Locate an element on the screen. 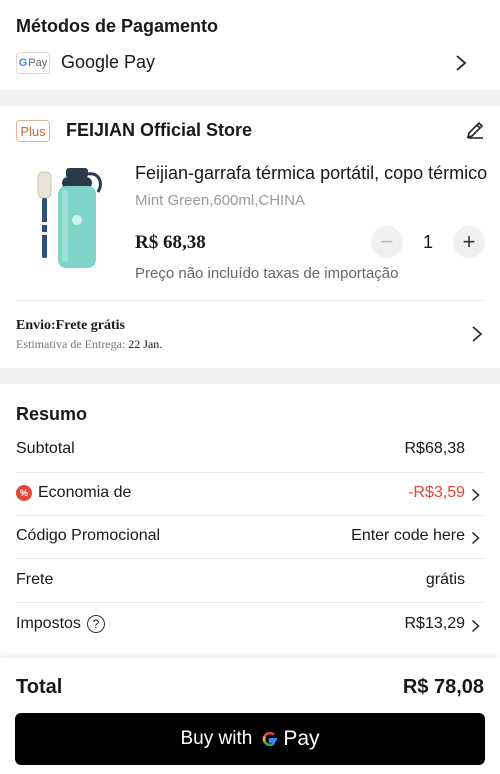  delivery-estimate: Estimativa de Entrega: 22 Jan. is located at coordinates (89, 344).